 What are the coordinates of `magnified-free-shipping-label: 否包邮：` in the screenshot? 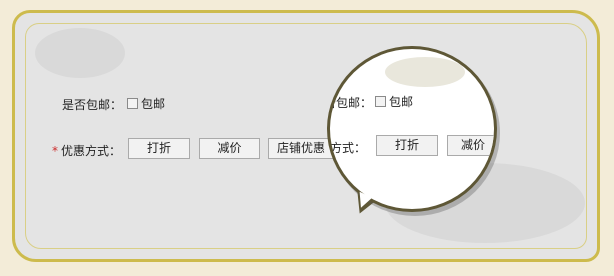 It's located at (350, 103).